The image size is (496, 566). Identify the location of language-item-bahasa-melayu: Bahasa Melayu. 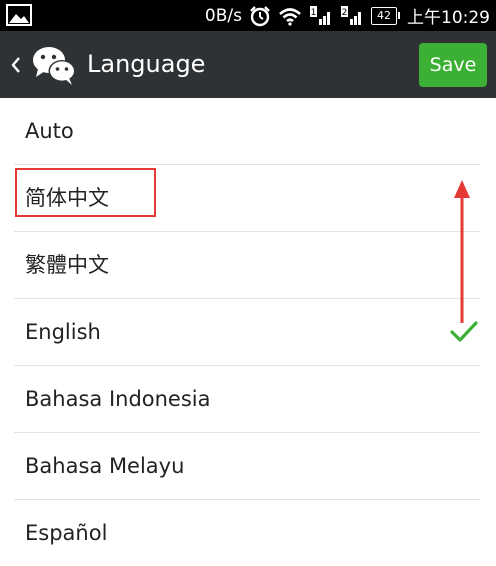
(247, 466).